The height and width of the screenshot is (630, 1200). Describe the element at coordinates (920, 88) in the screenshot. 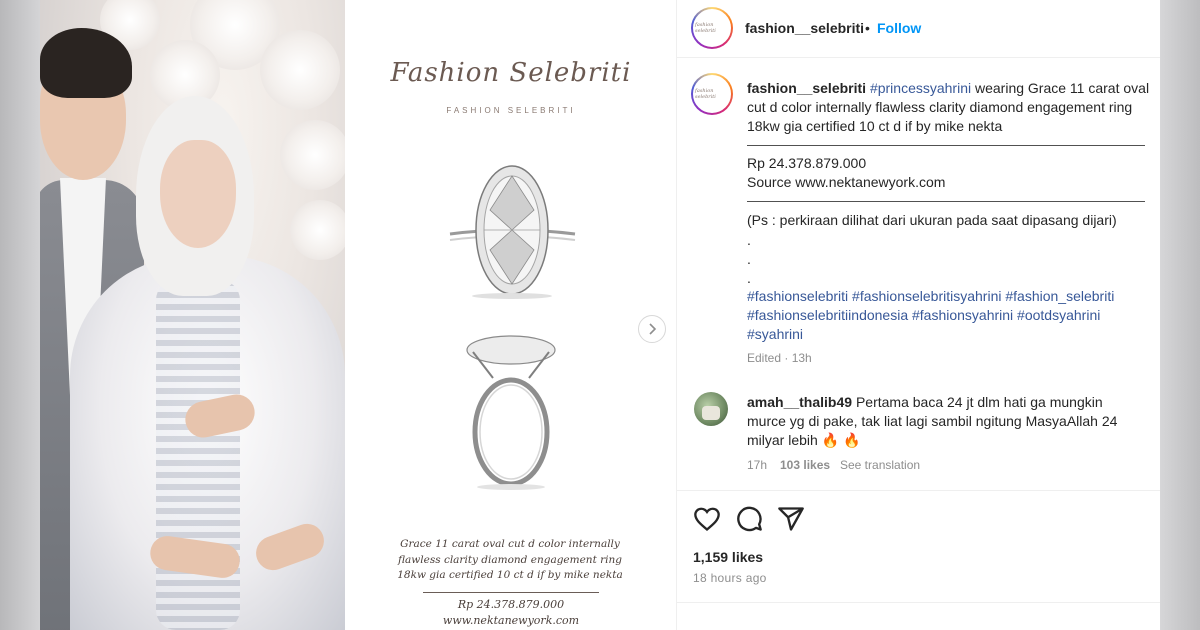

I see `caption-mention: #princessyahrini` at that location.